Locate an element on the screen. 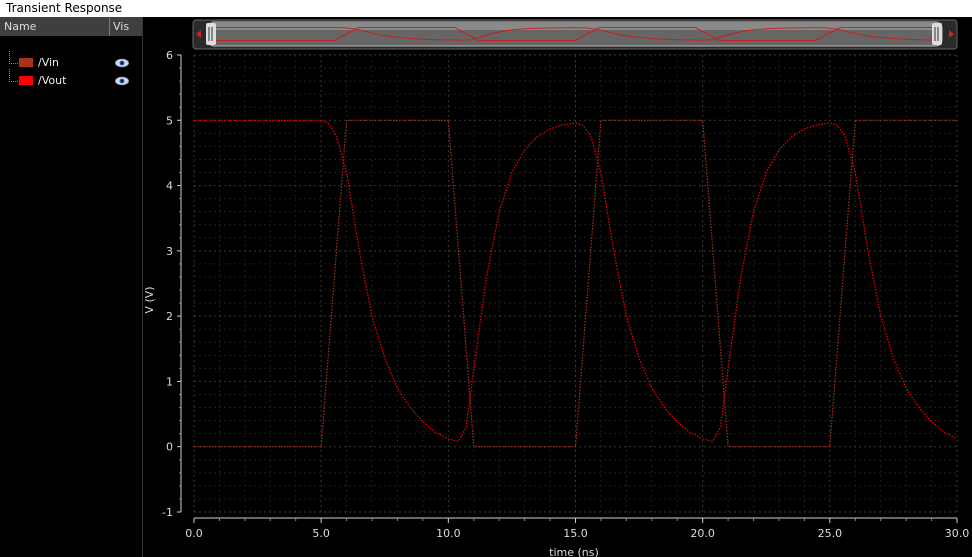  y-tick-label: -1 is located at coordinates (167, 512).